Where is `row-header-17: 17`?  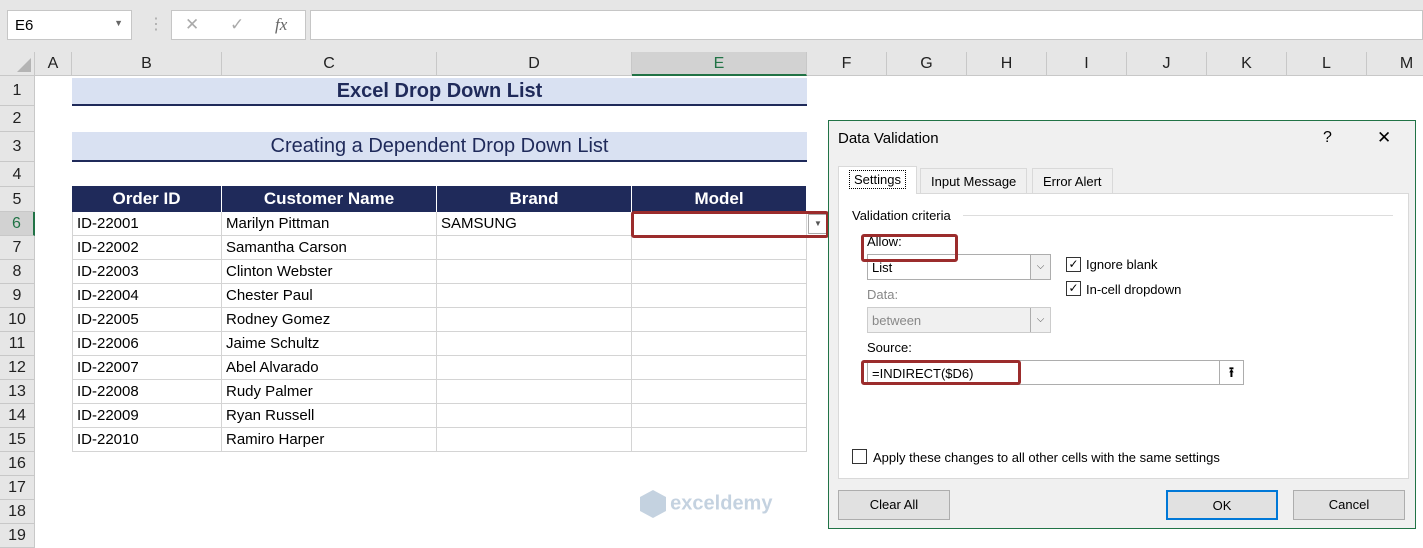
row-header-17: 17 is located at coordinates (17, 488).